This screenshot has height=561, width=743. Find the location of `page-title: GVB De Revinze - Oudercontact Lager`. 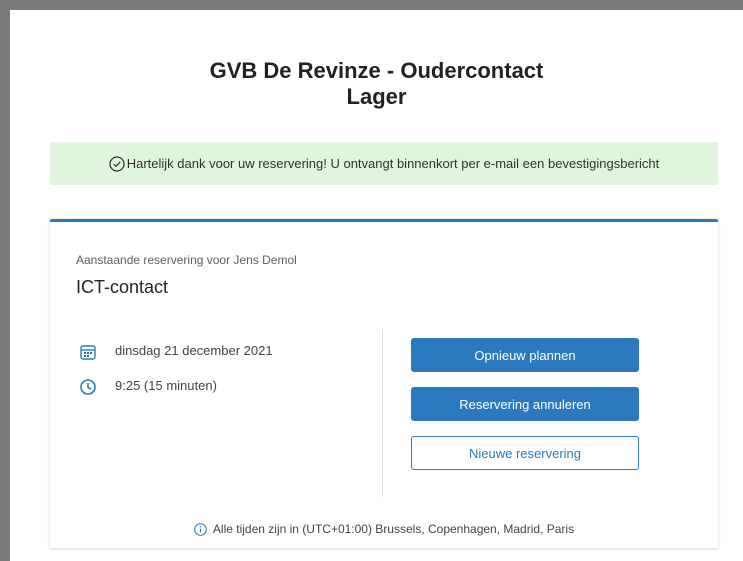

page-title: GVB De Revinze - Oudercontact Lager is located at coordinates (376, 84).